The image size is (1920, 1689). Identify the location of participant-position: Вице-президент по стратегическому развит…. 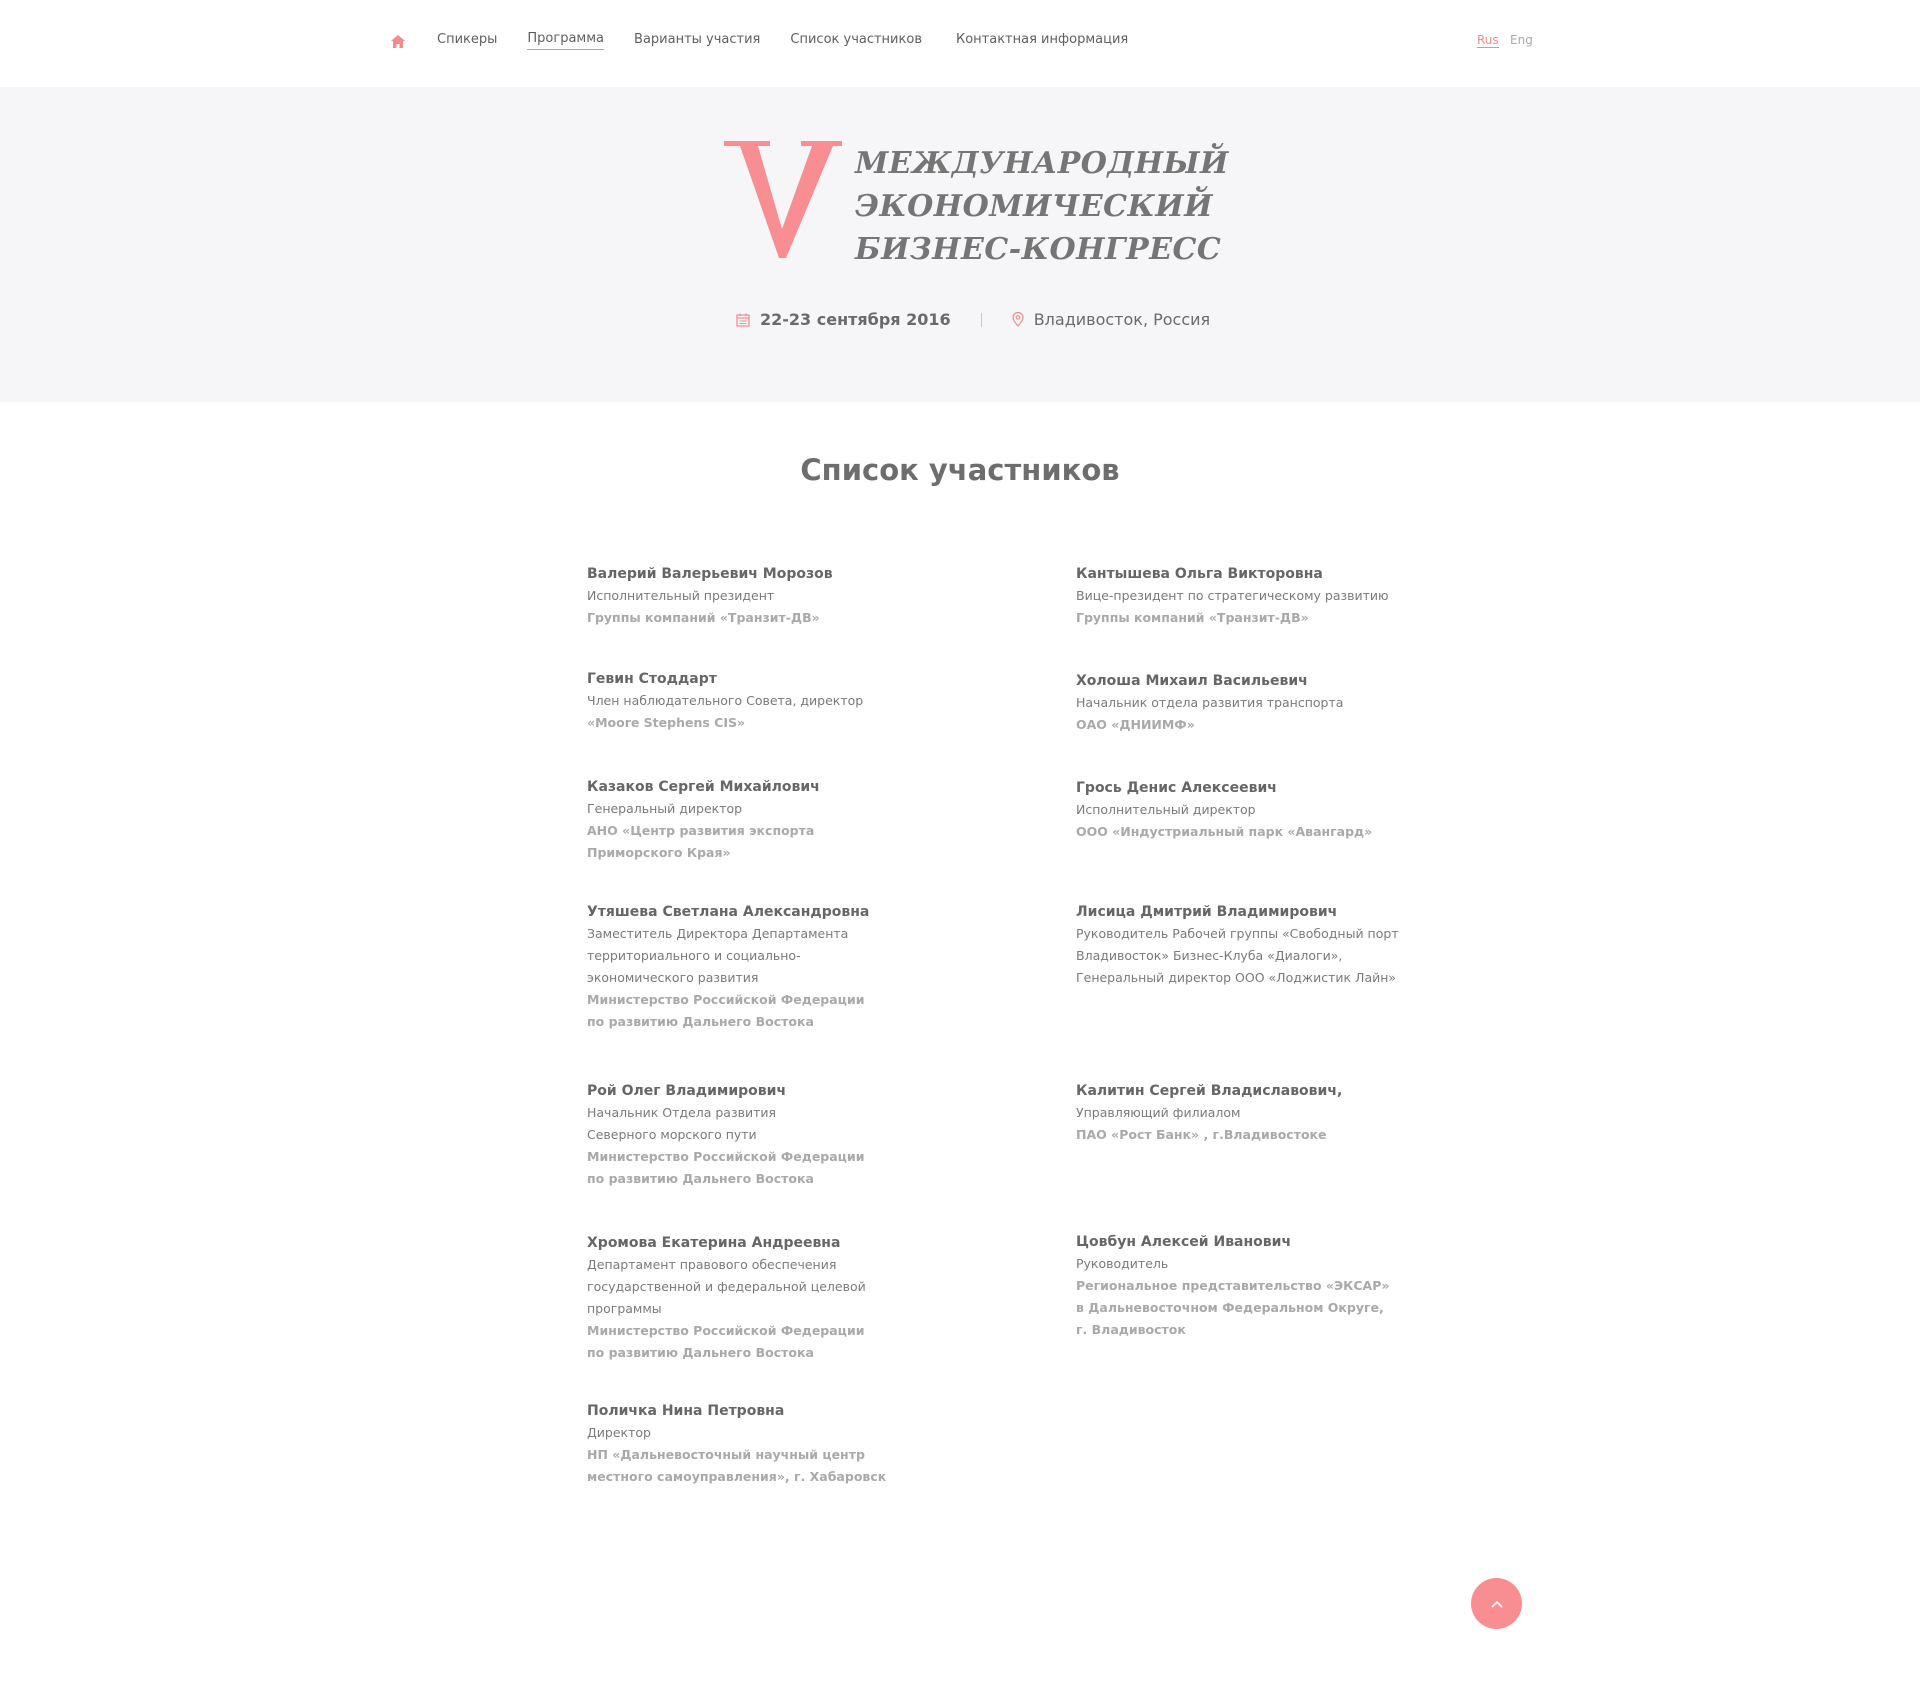
(1232, 595).